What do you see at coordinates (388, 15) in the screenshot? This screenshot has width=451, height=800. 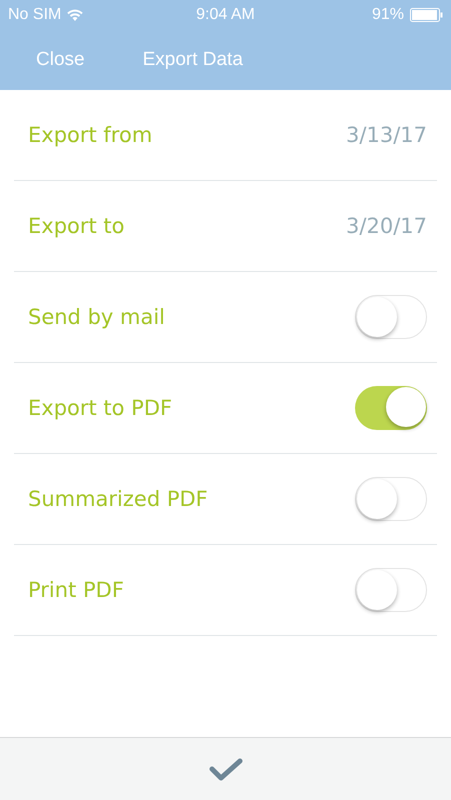 I see `battery-text: 91%` at bounding box center [388, 15].